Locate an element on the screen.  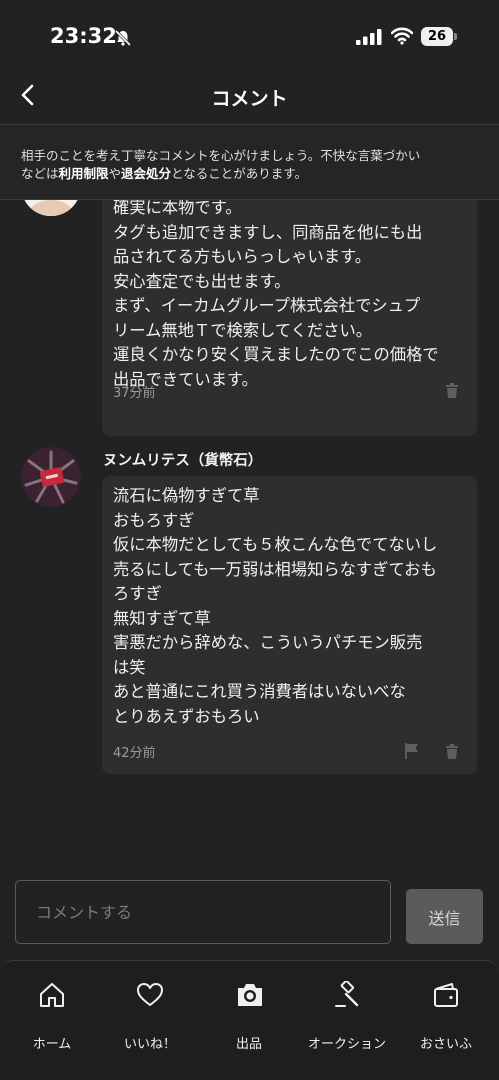
signal-icon is located at coordinates (369, 37).